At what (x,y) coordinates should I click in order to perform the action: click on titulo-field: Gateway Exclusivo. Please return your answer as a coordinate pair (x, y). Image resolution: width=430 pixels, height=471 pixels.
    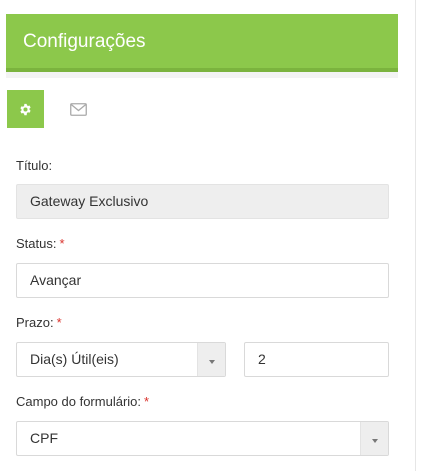
    Looking at the image, I should click on (202, 201).